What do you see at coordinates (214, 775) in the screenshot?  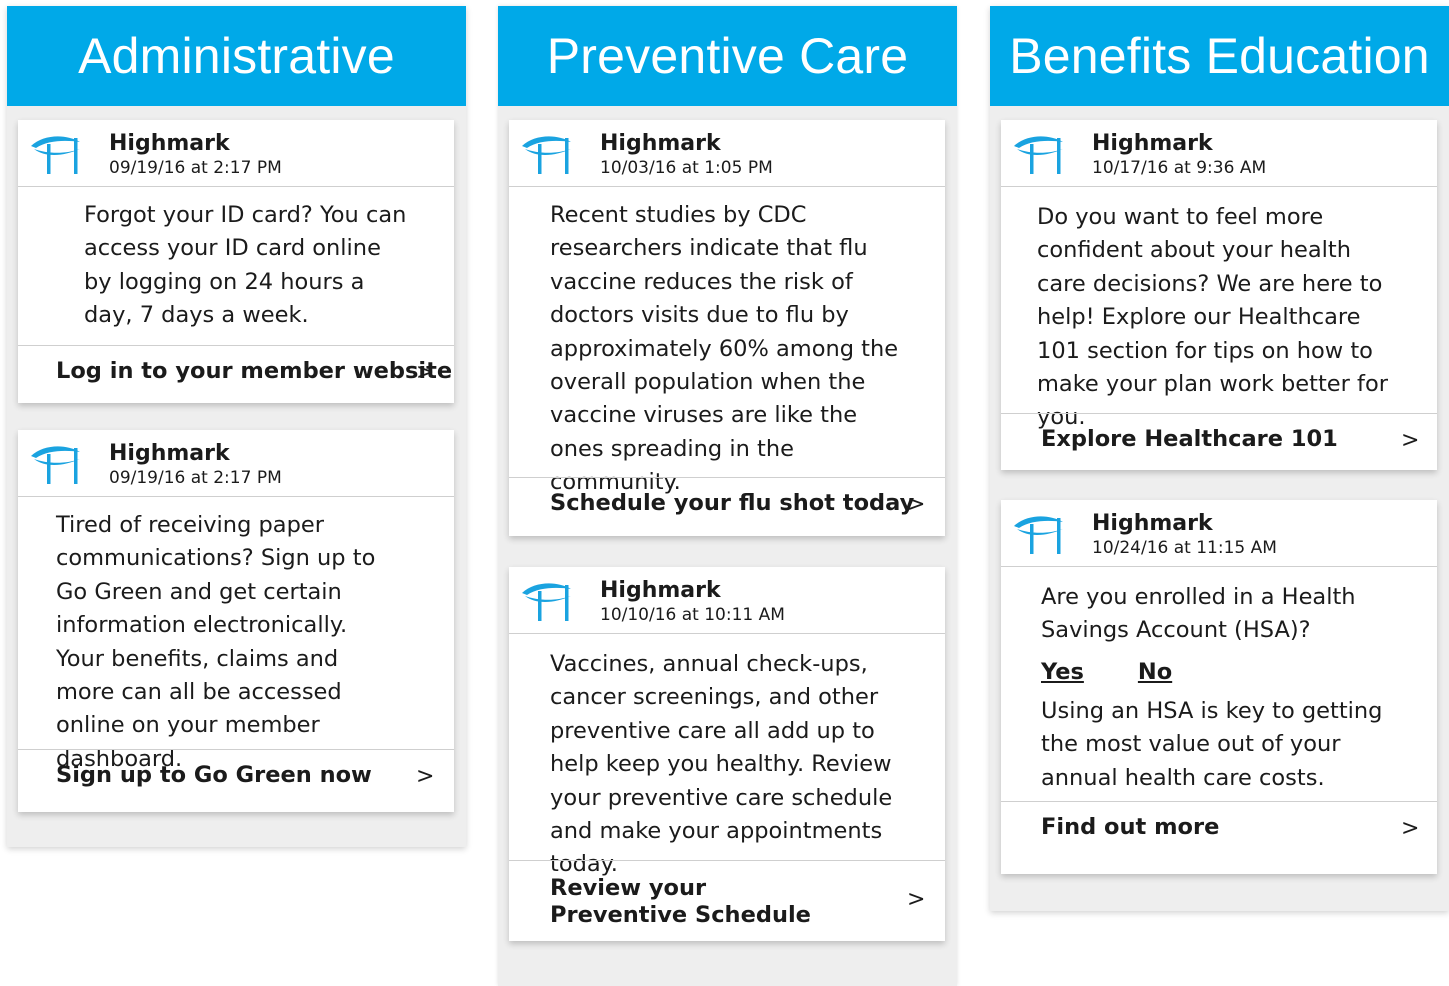 I see `go-green-link: Sign up to Go Green now` at bounding box center [214, 775].